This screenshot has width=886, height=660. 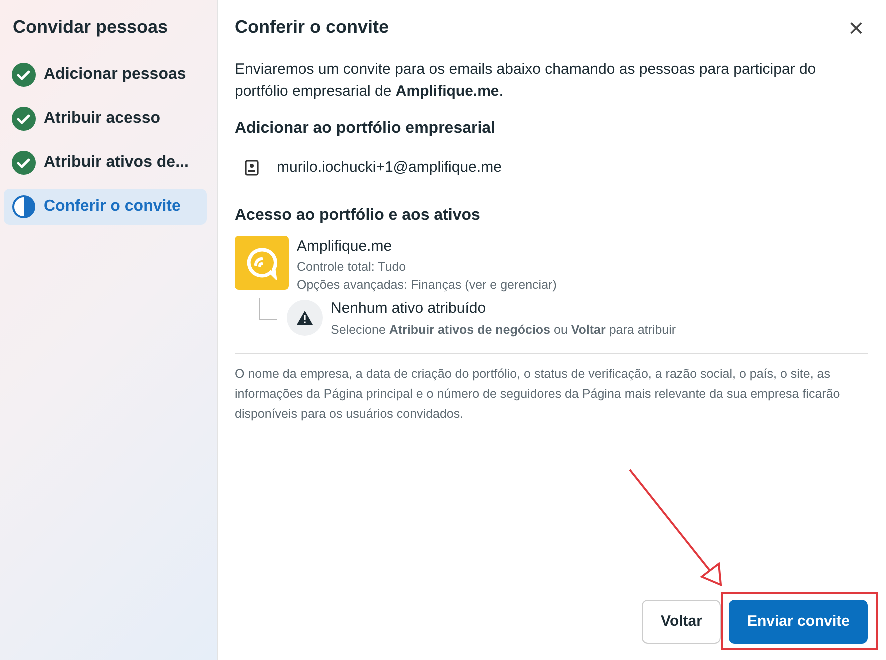 What do you see at coordinates (305, 318) in the screenshot?
I see `warning-icon` at bounding box center [305, 318].